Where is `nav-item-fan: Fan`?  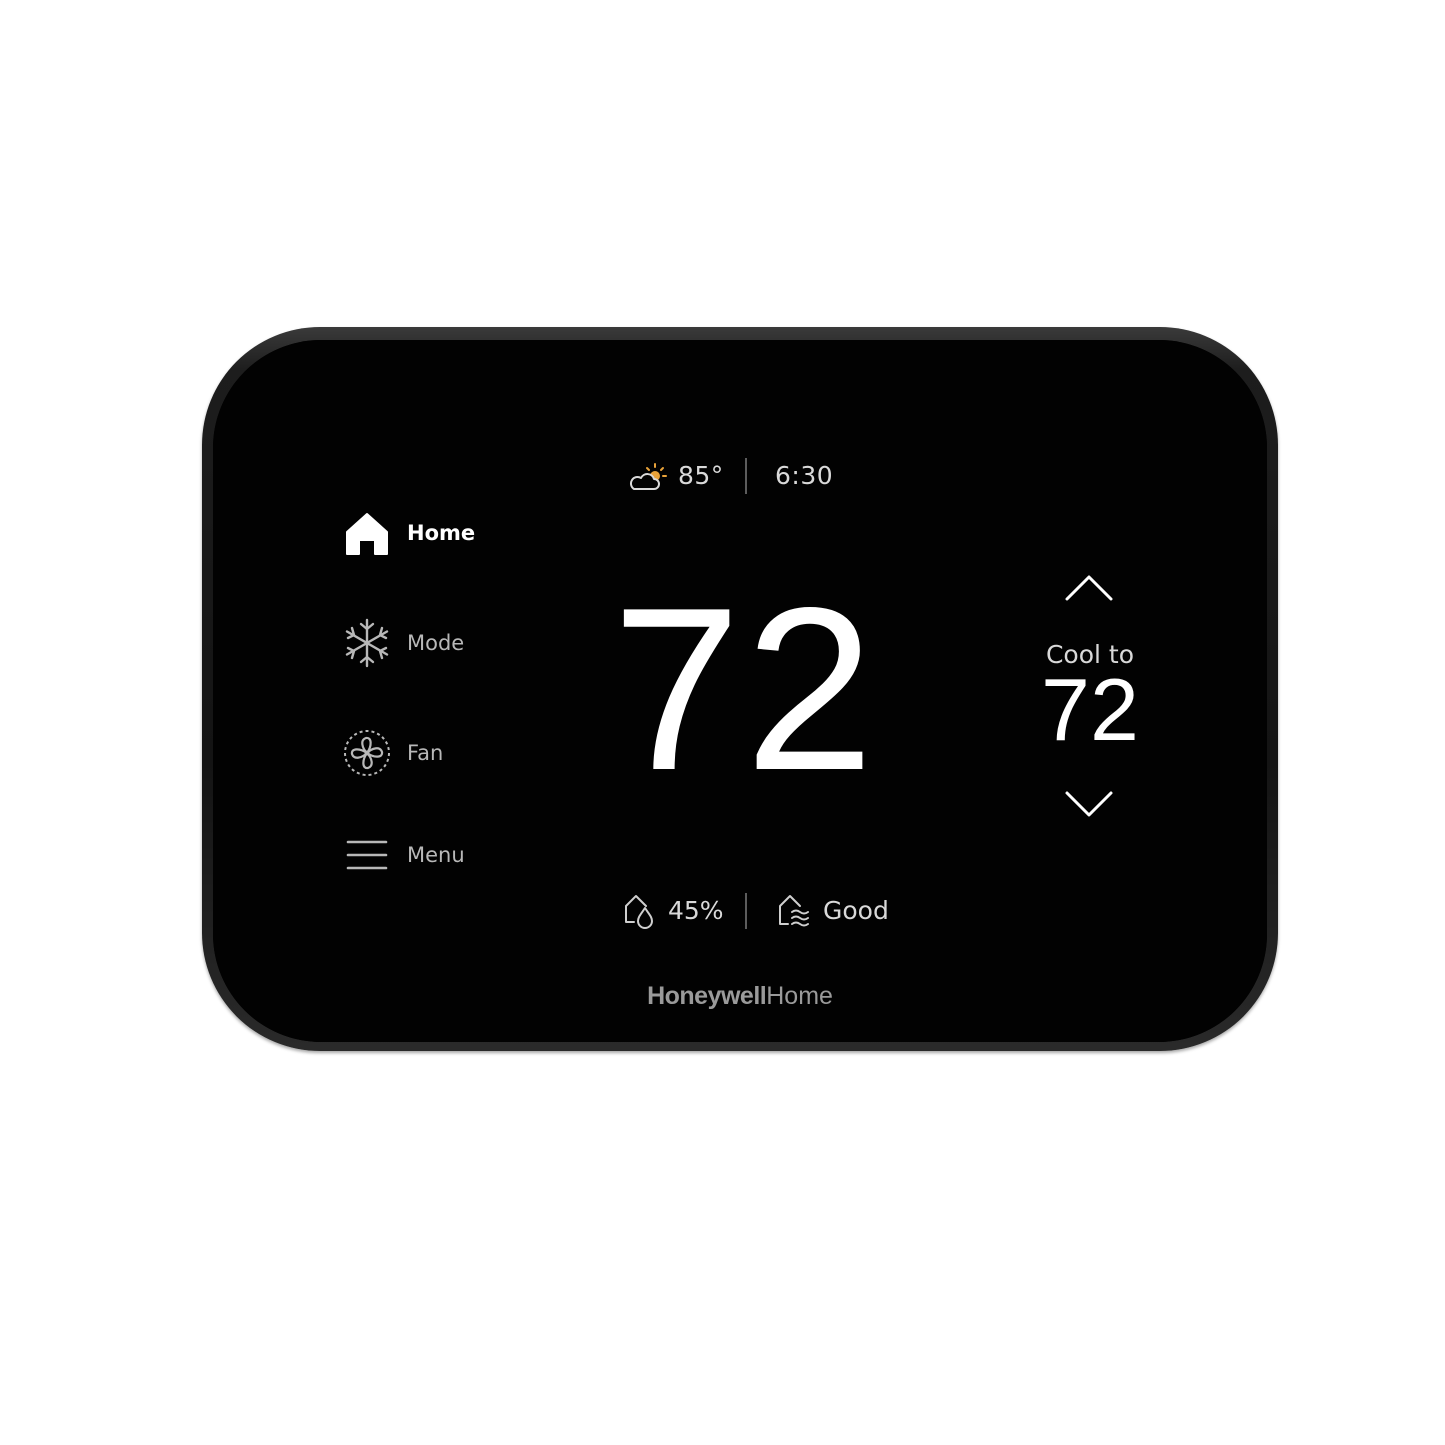
nav-item-fan: Fan is located at coordinates (425, 753).